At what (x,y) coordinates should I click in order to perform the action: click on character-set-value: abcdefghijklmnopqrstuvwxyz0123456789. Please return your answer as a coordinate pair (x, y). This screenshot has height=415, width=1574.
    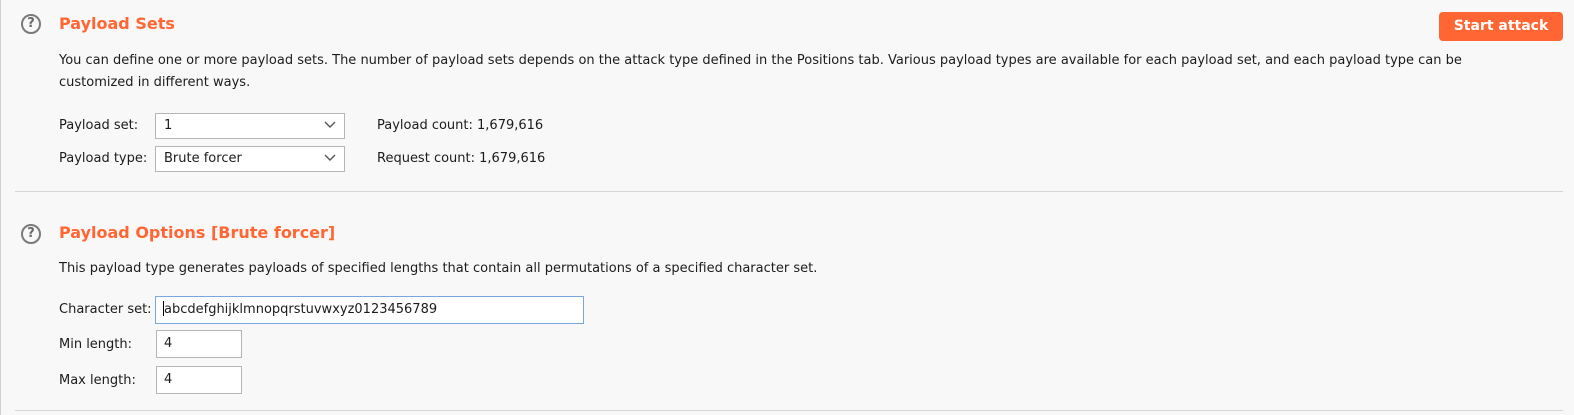
    Looking at the image, I should click on (301, 309).